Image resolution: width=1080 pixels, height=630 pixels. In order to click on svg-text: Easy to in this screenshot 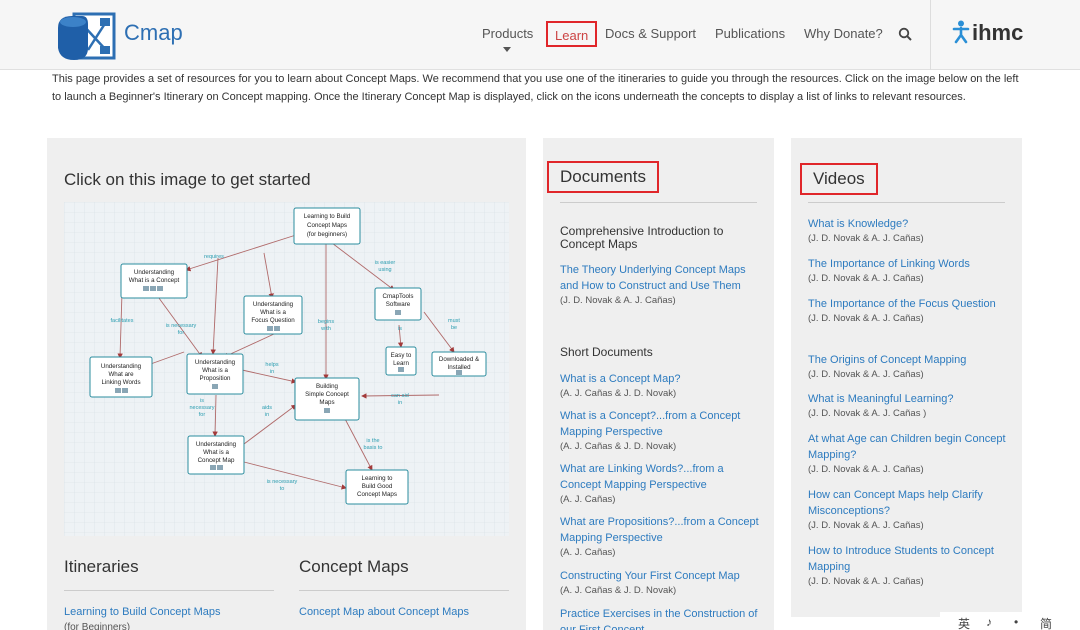, I will do `click(401, 355)`.